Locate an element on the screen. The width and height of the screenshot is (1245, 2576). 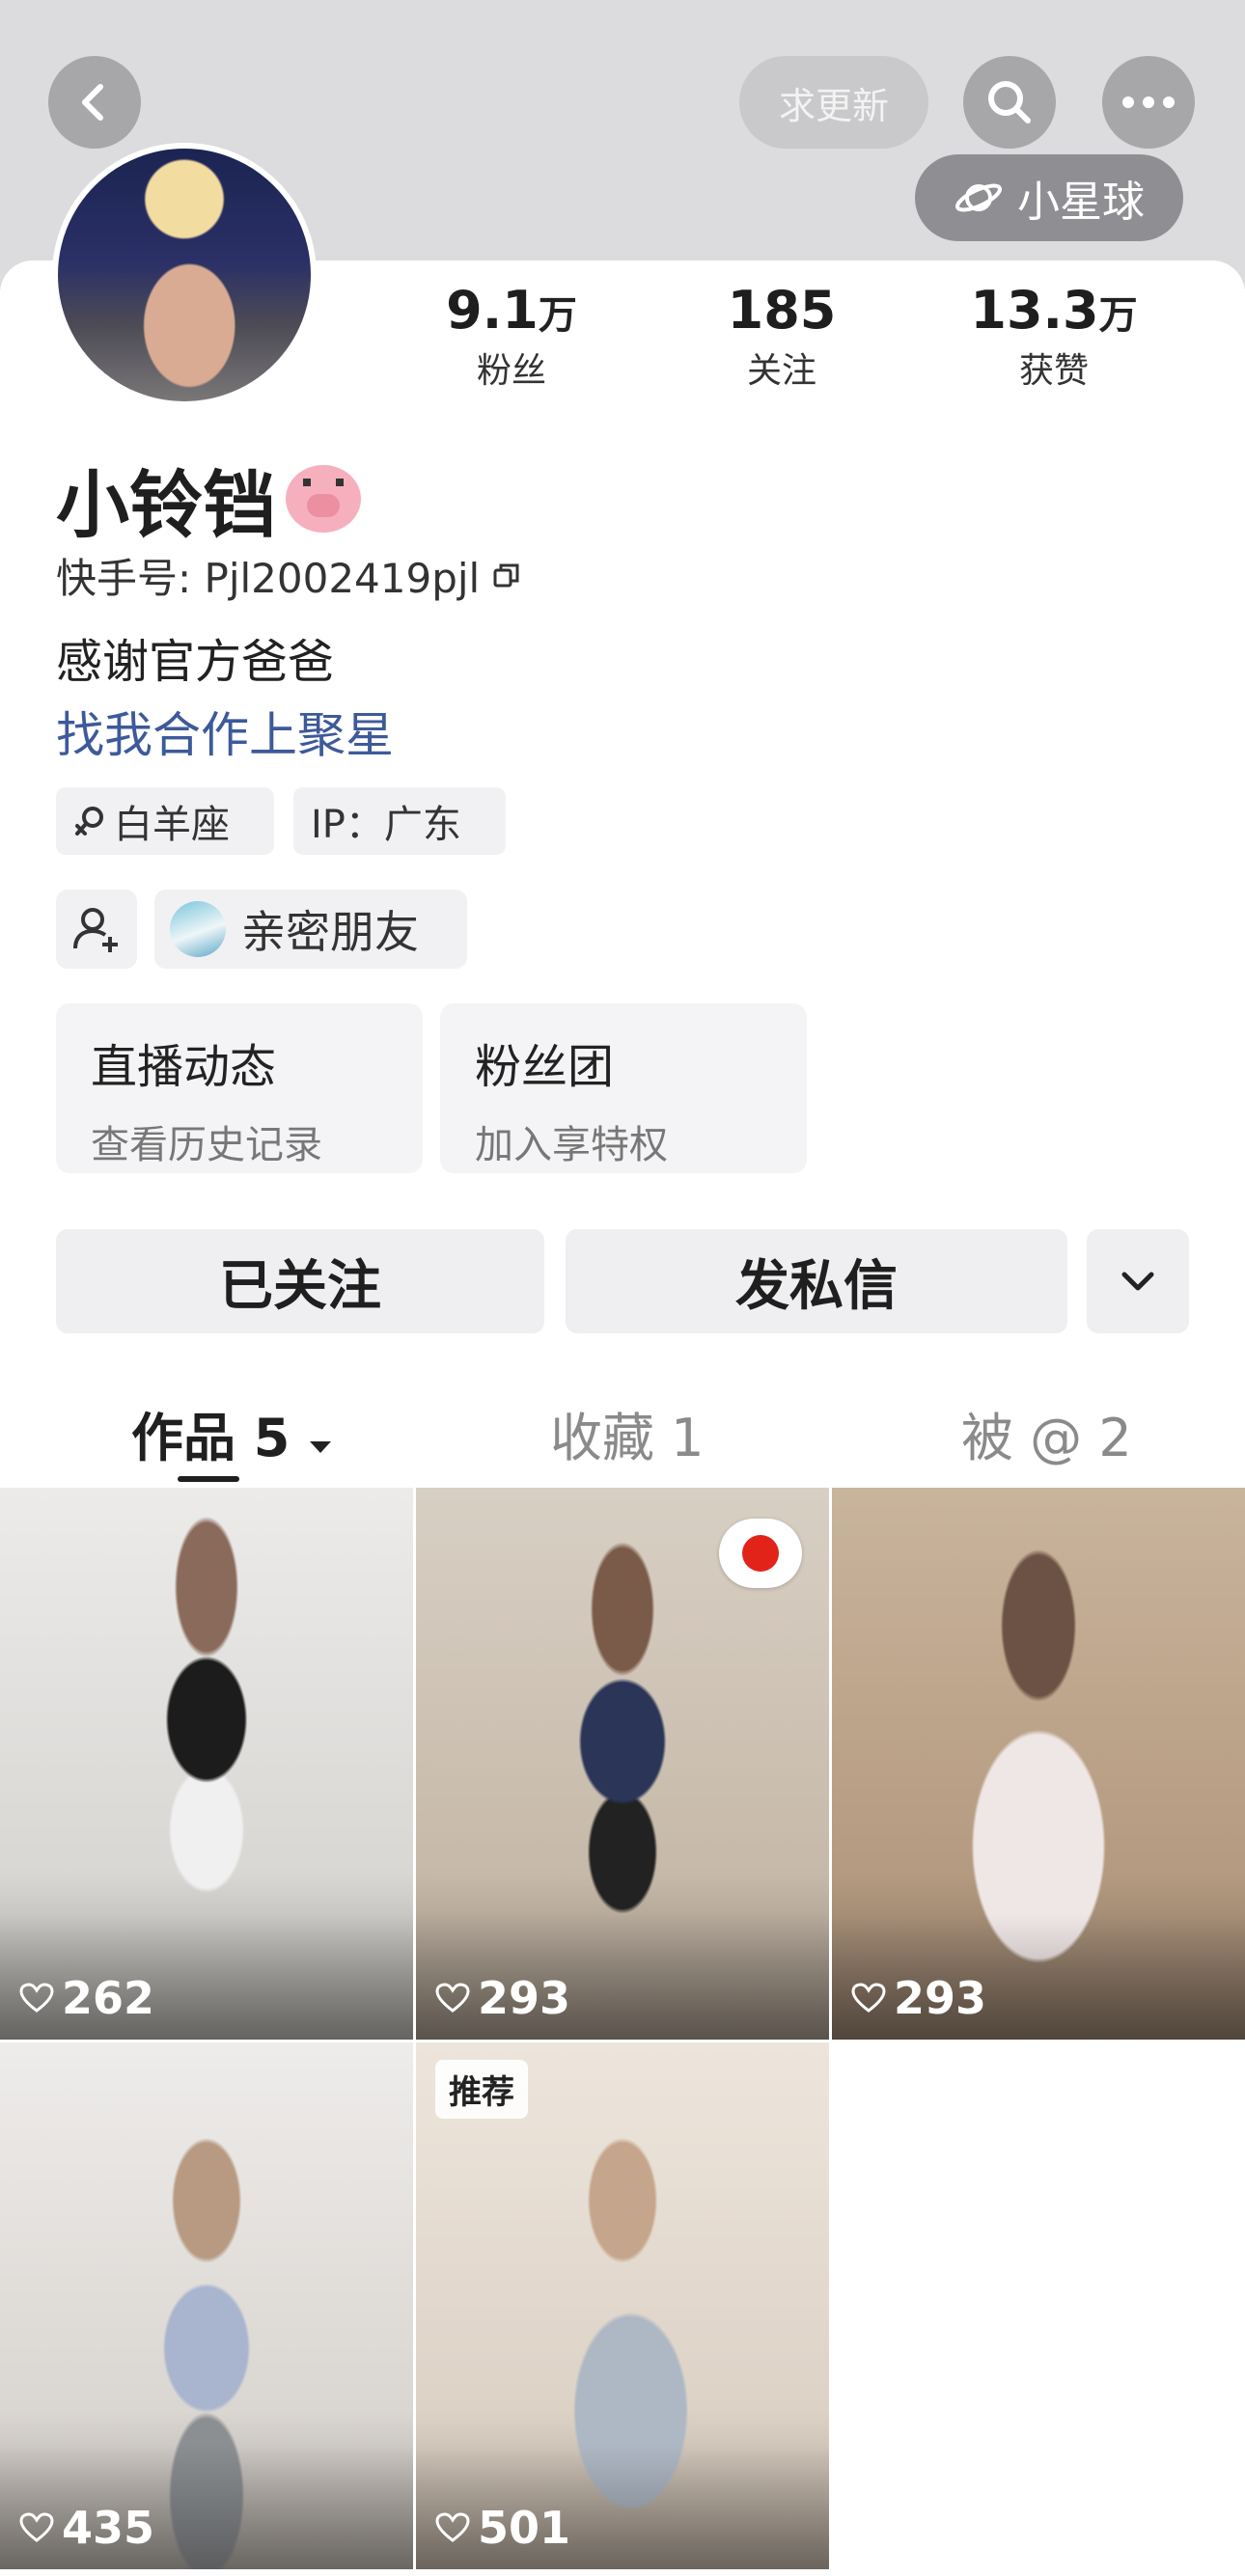
friend-avatar is located at coordinates (198, 929).